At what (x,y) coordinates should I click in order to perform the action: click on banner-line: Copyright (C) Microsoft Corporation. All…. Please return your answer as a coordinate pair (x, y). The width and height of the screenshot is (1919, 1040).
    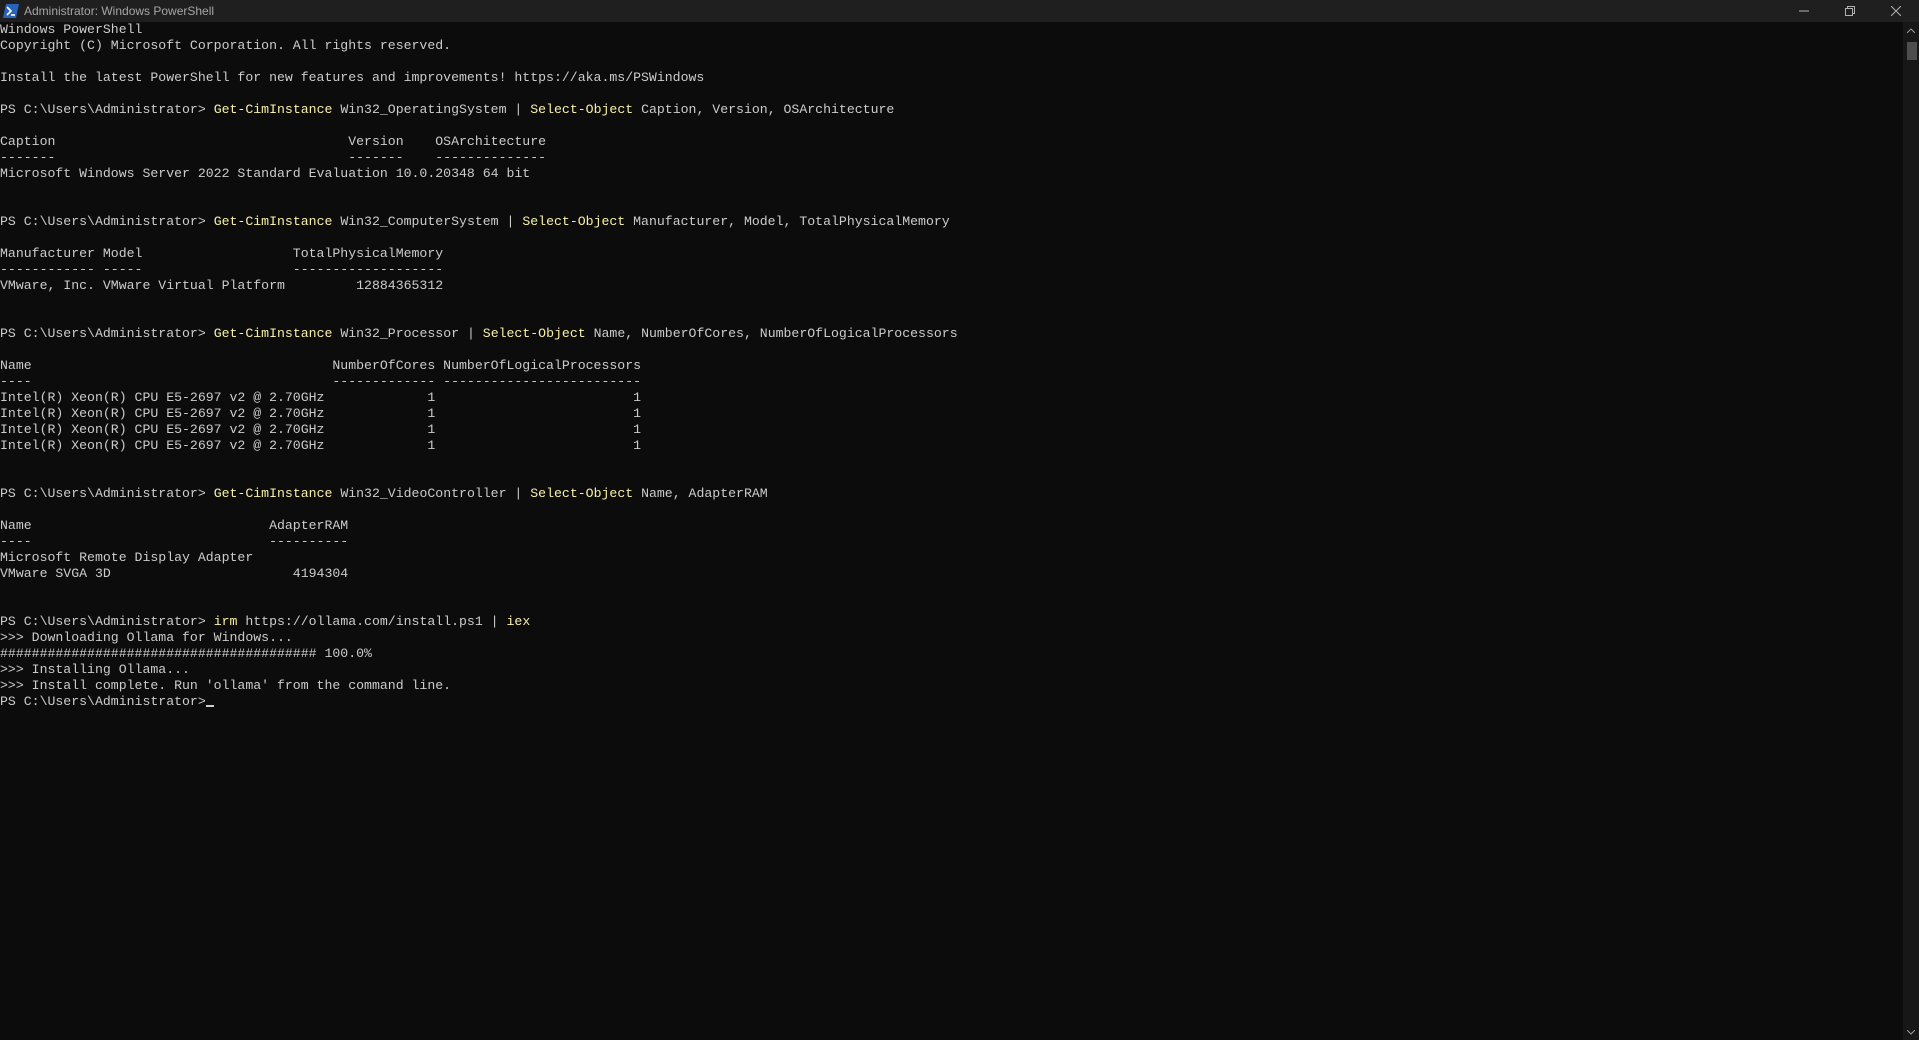
    Looking at the image, I should click on (226, 45).